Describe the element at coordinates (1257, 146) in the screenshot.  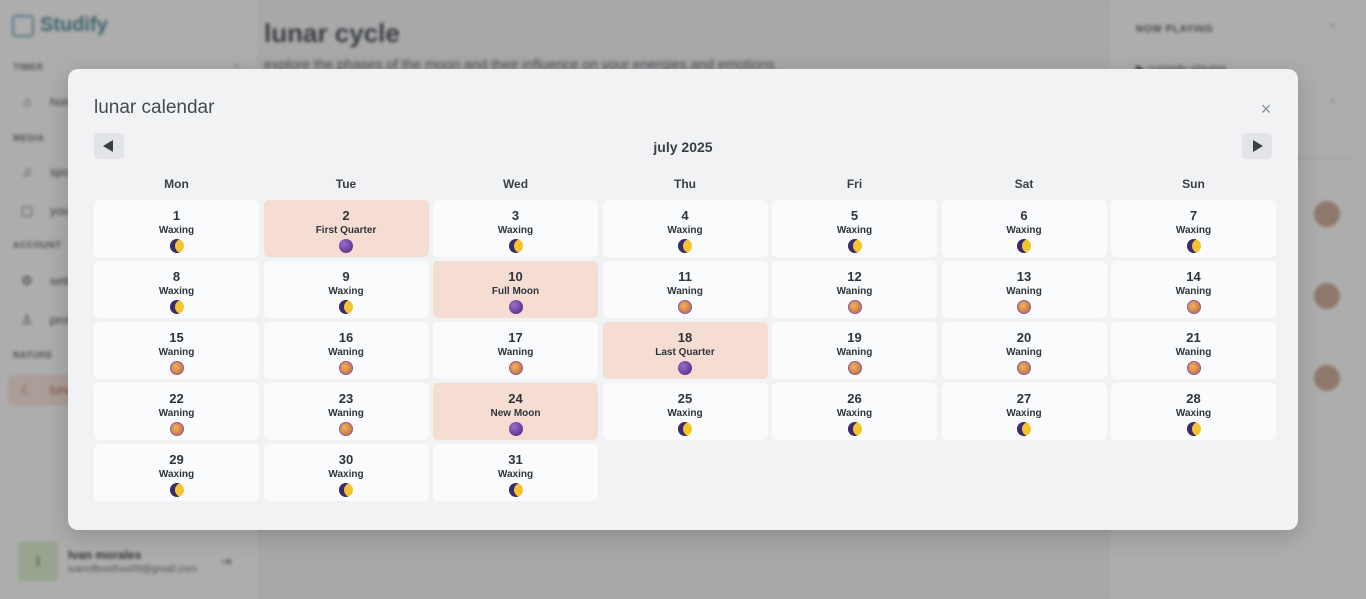
I see `next-month-button` at that location.